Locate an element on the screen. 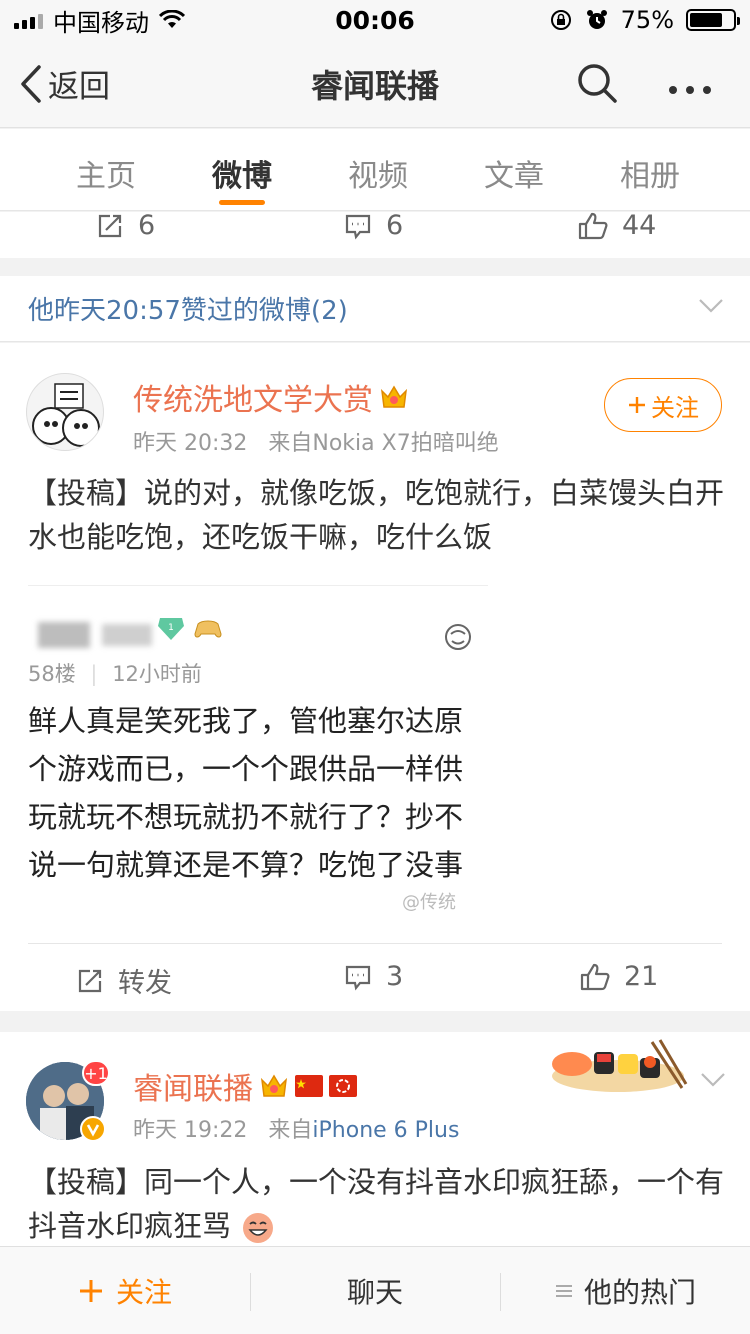  like-count: 44 is located at coordinates (639, 225).